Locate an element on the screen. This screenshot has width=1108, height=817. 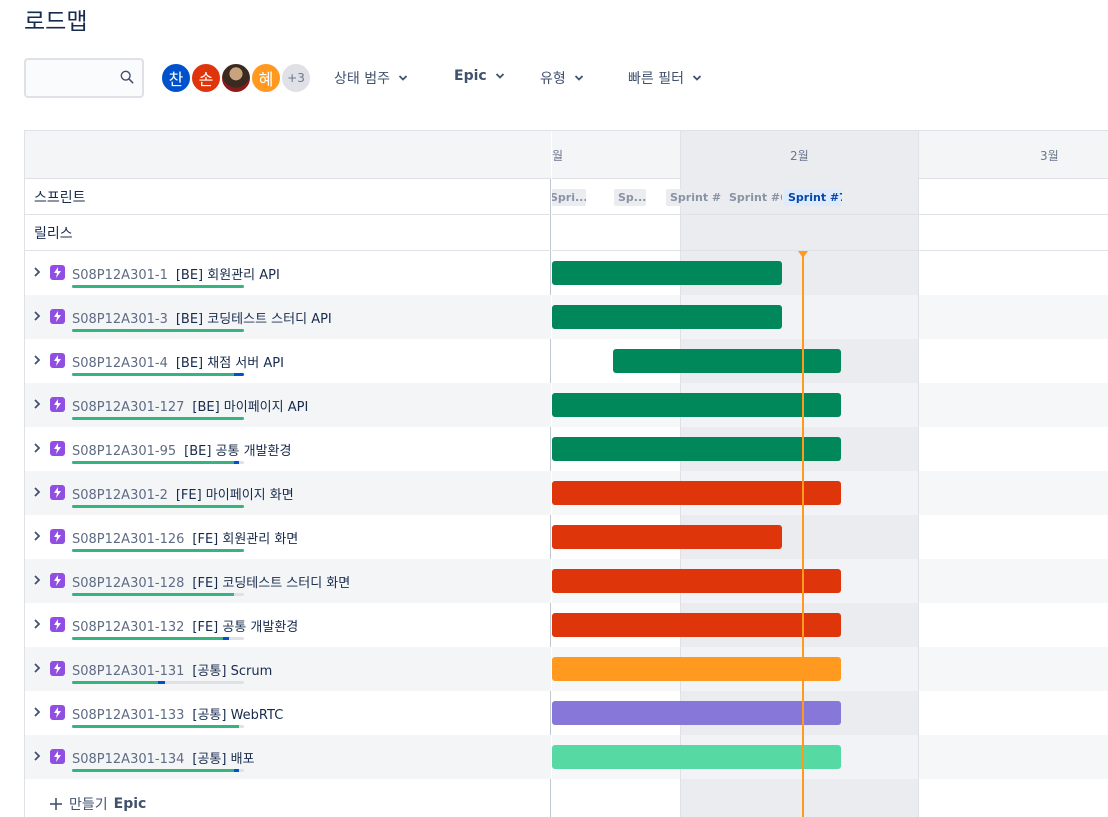
create-label: Epic is located at coordinates (130, 804).